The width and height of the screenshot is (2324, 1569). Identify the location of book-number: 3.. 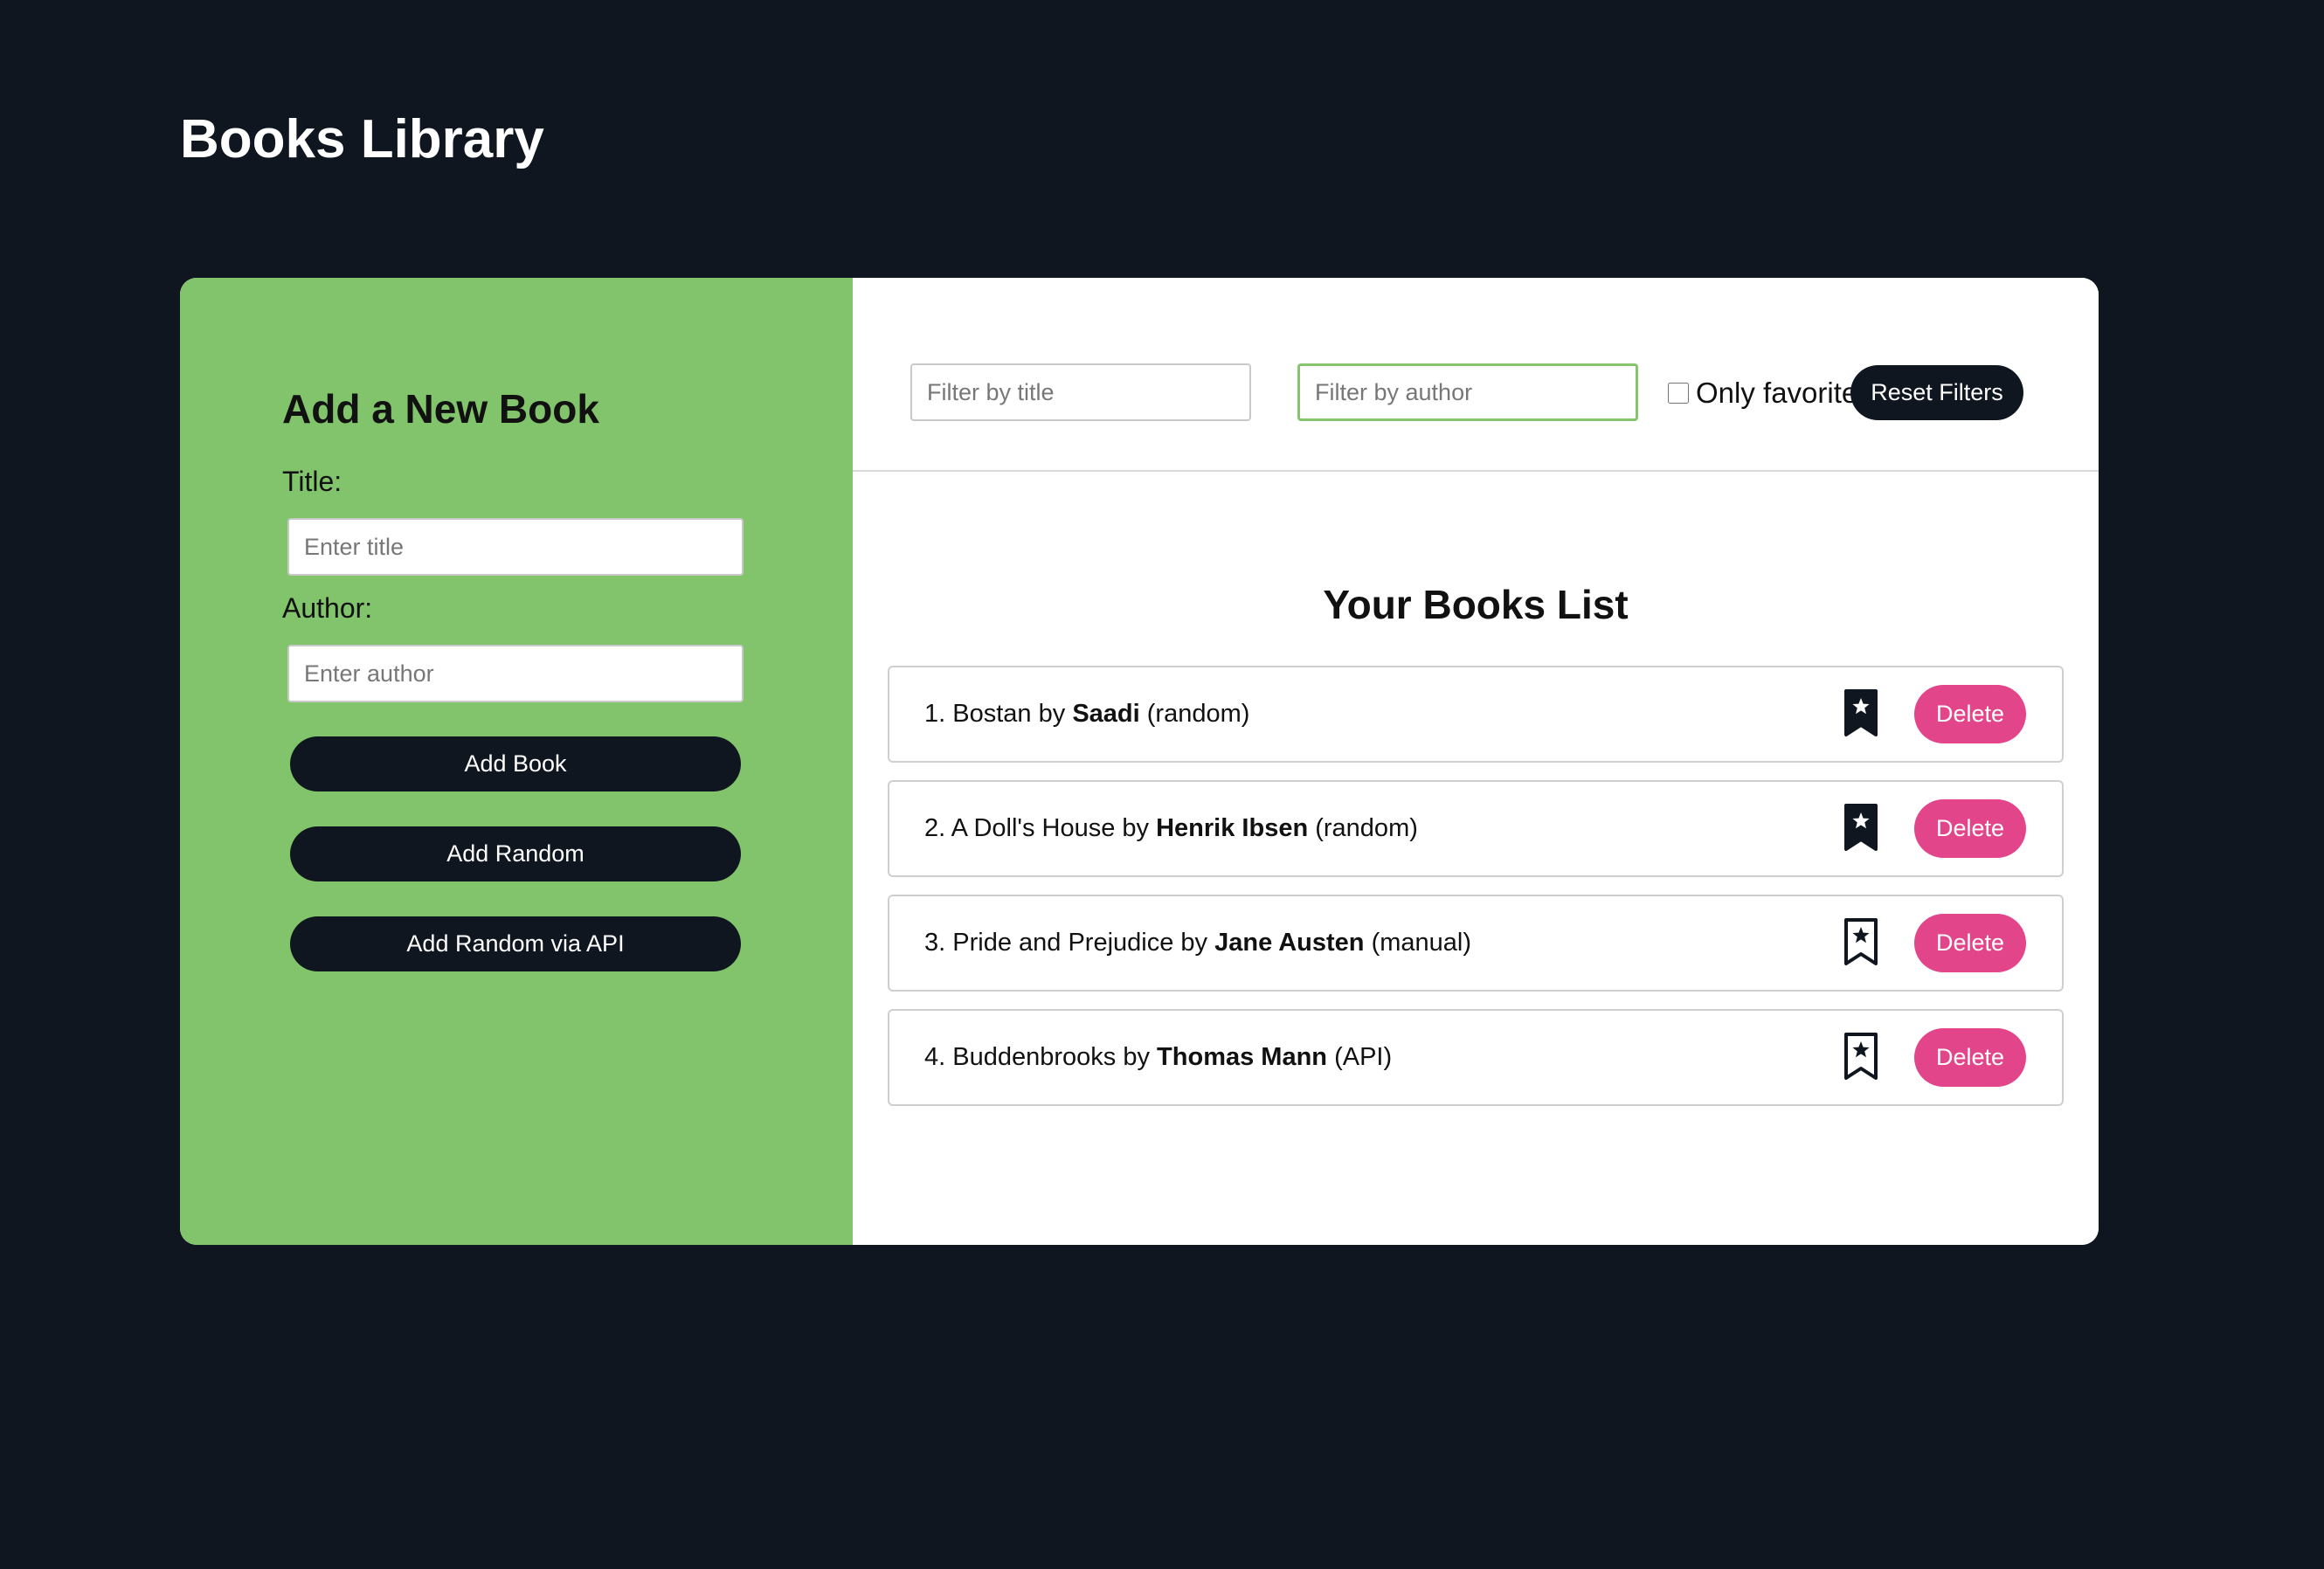
(935, 943).